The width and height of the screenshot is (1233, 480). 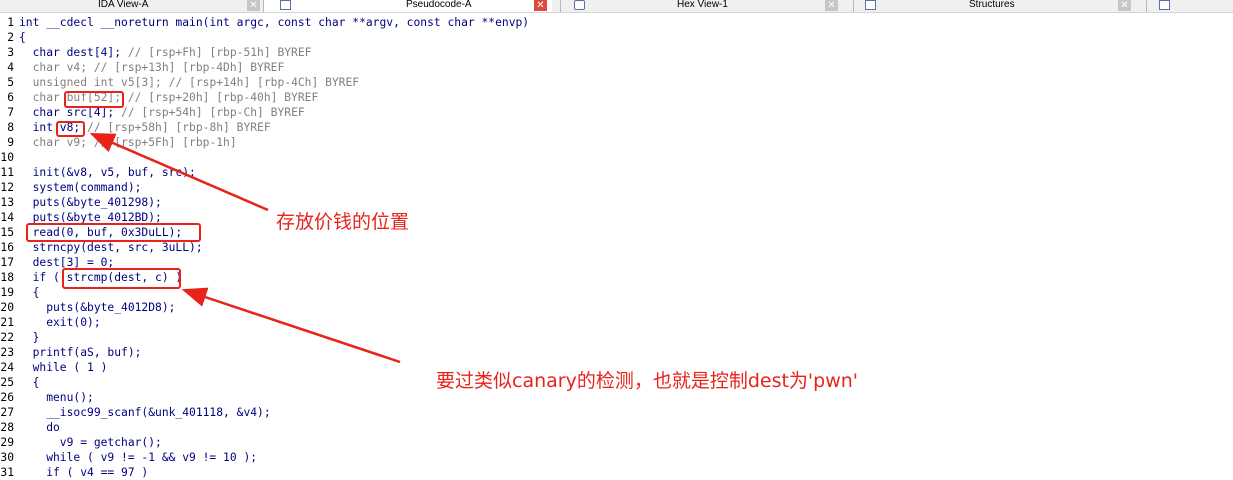 I want to click on arrow-to-strcmp, so click(x=291, y=325).